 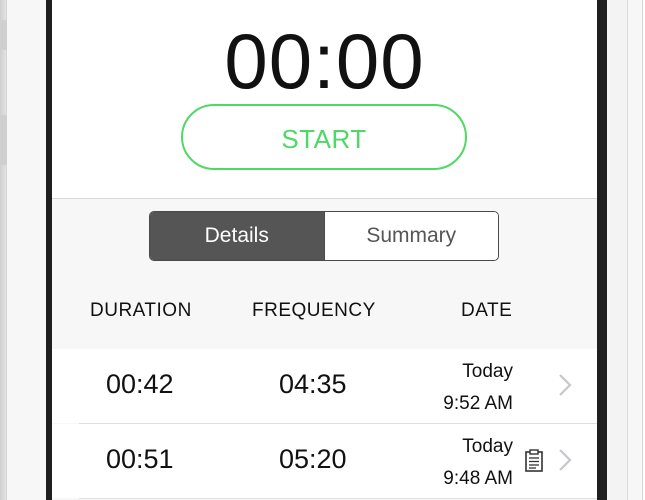 What do you see at coordinates (314, 310) in the screenshot?
I see `column-header-frequency: FREQUENCY` at bounding box center [314, 310].